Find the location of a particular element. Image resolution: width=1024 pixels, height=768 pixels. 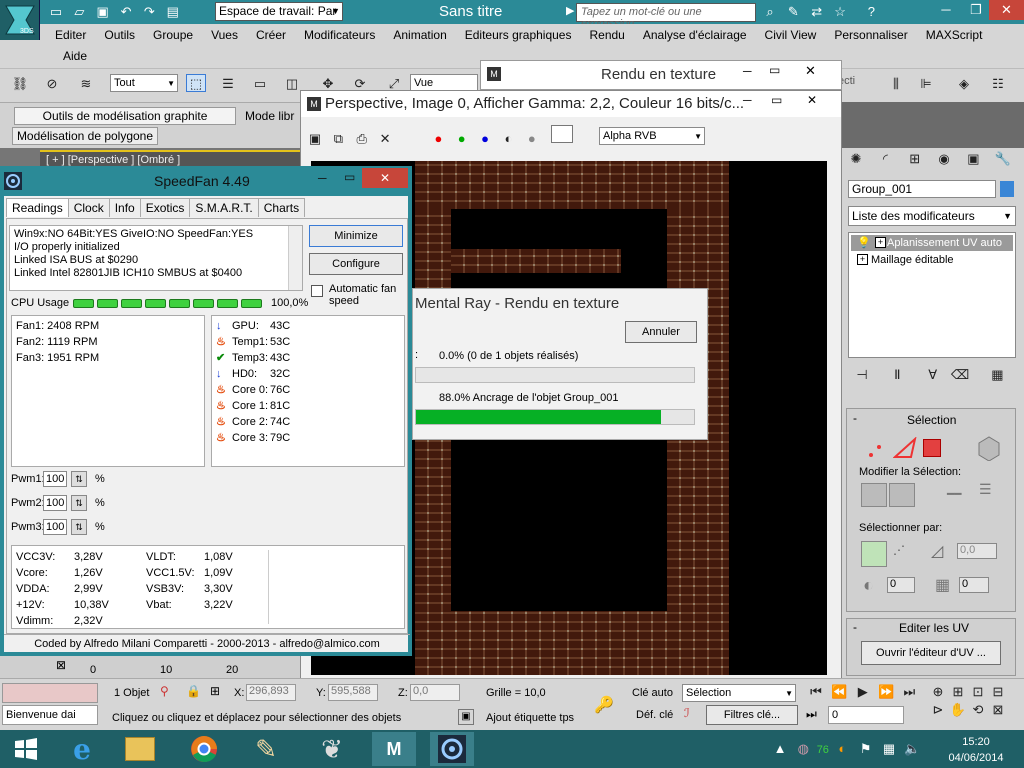

minimize-icon: ─ is located at coordinates (747, 71).